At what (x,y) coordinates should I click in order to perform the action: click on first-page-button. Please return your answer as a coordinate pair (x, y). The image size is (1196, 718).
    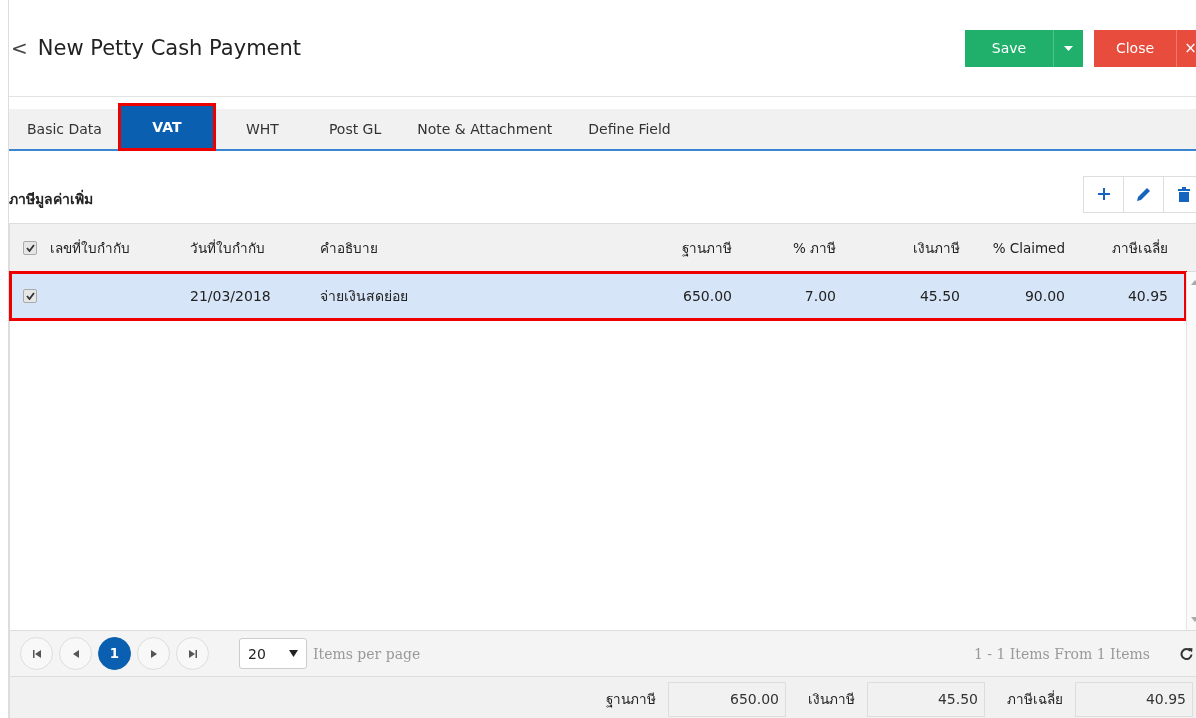
    Looking at the image, I should click on (36, 653).